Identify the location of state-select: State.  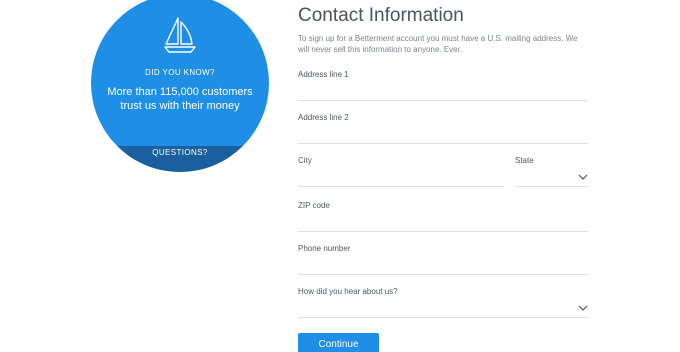
(551, 171).